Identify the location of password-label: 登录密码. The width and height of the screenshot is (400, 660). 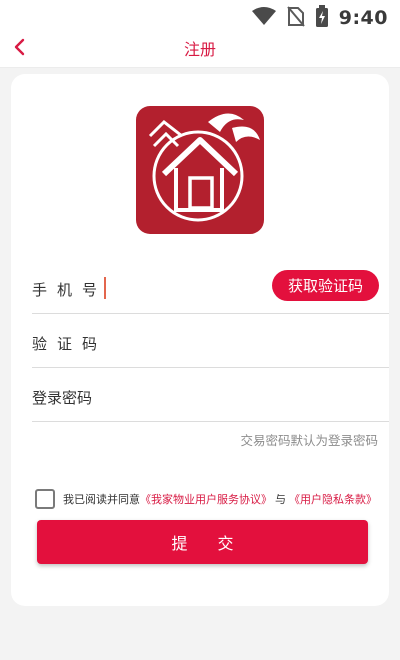
(62, 398).